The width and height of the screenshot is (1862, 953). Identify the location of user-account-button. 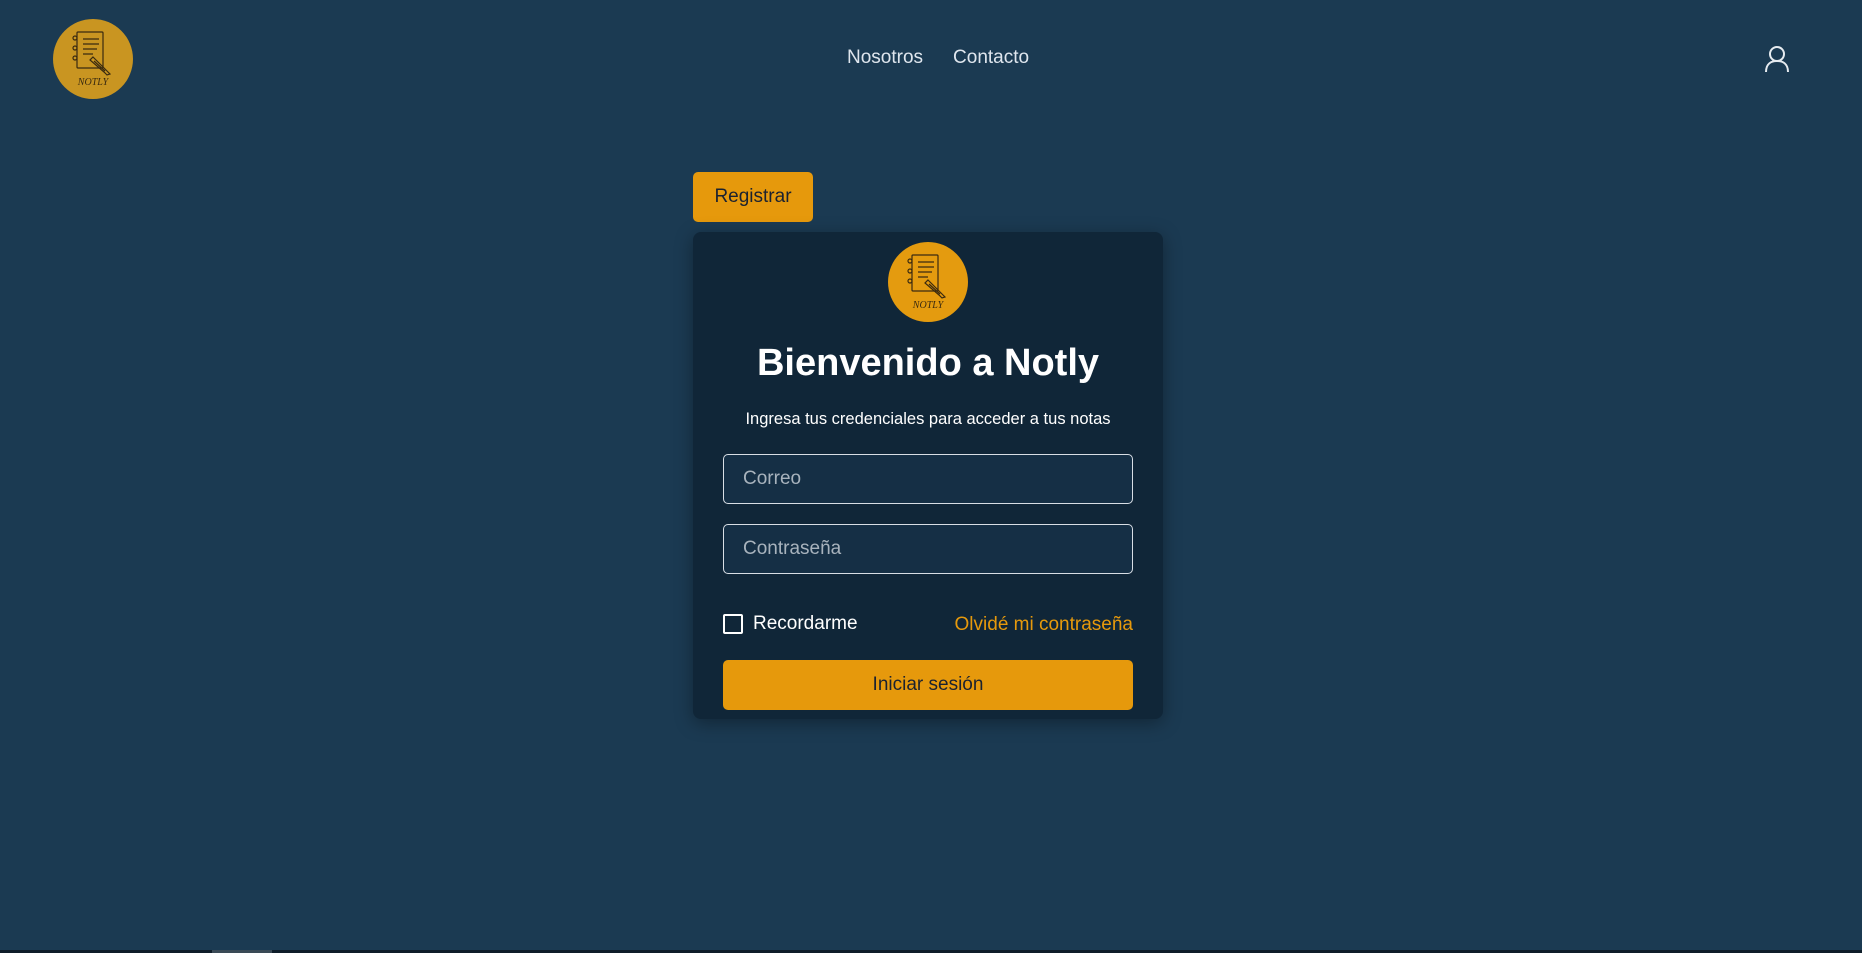
(1777, 60).